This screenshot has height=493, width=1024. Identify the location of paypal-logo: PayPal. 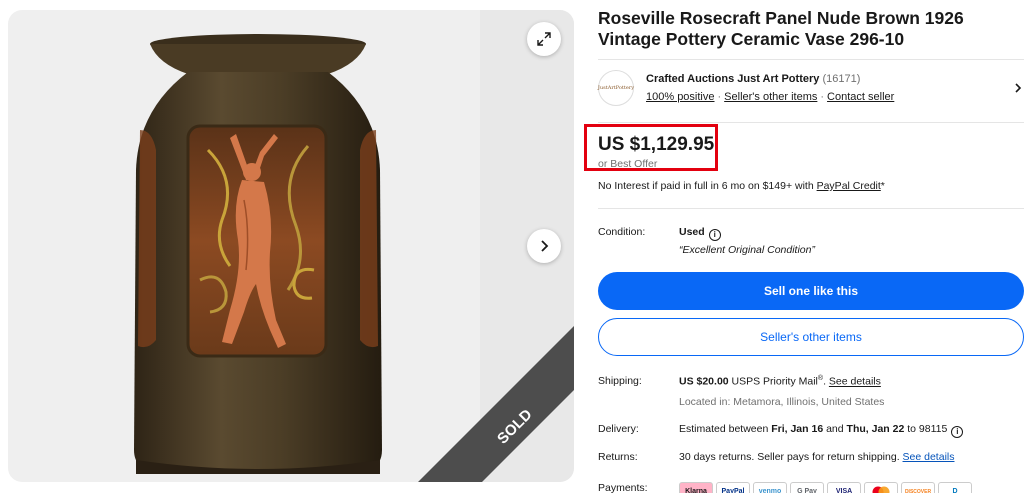
(733, 487).